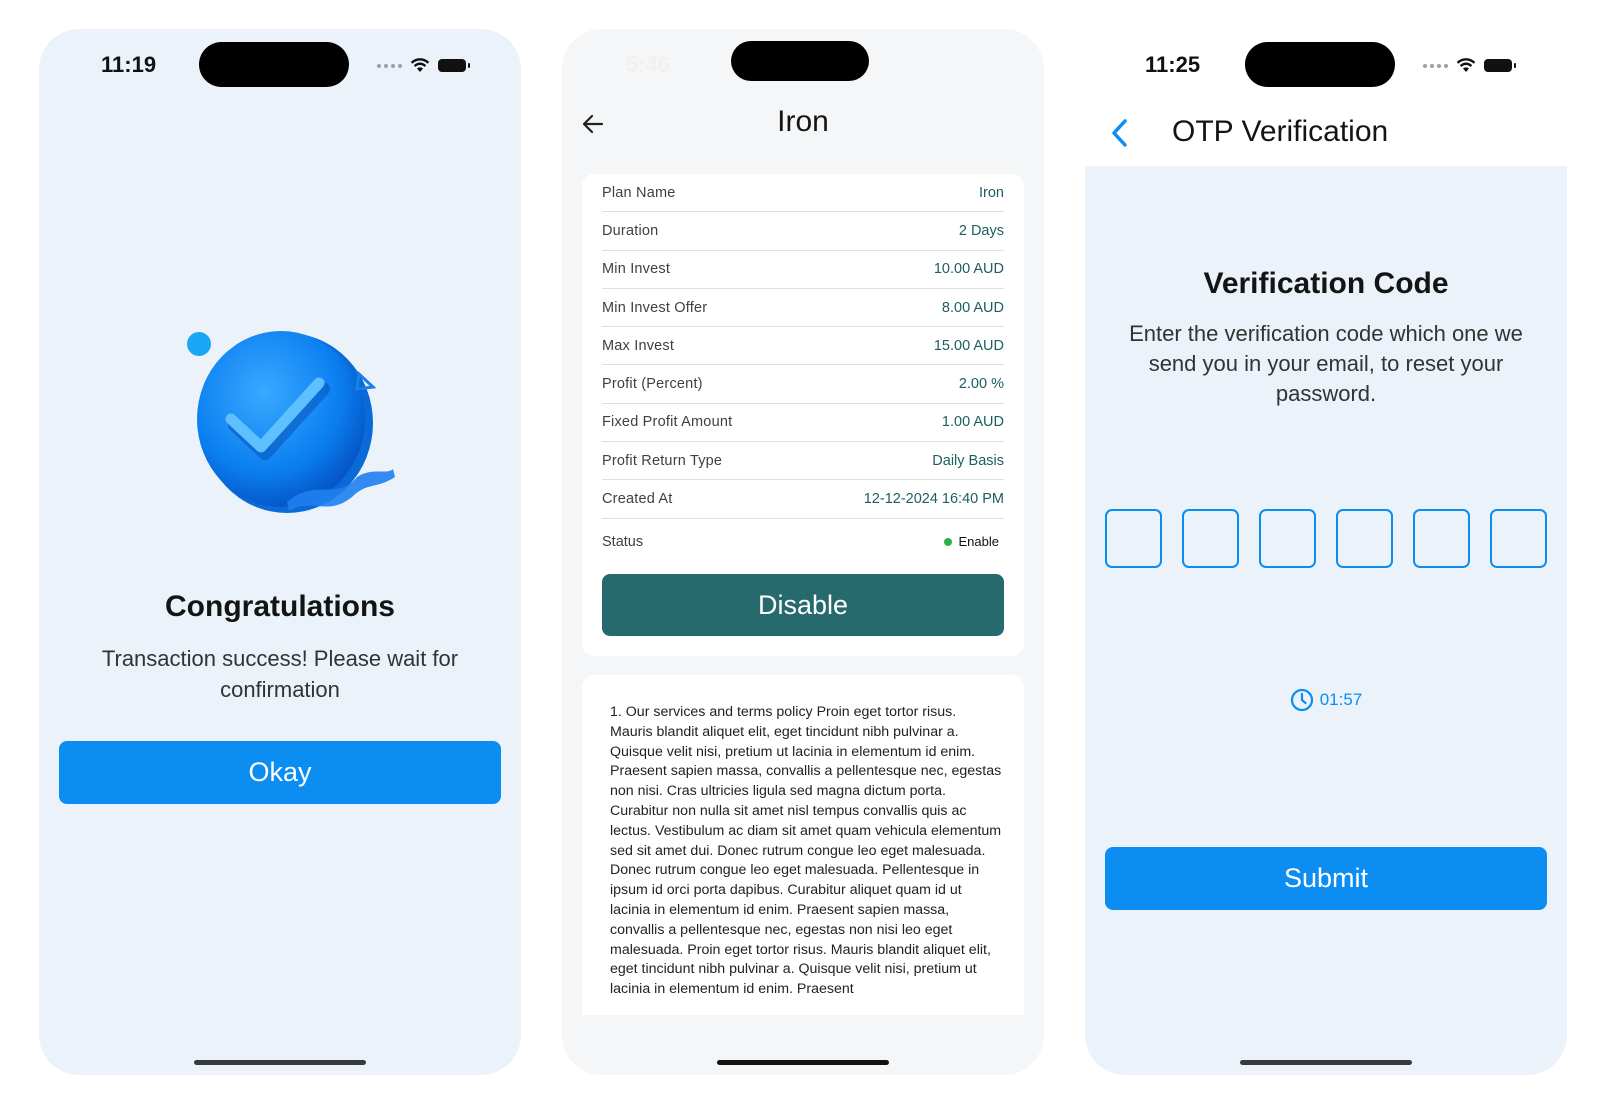 The image size is (1600, 1095). I want to click on otp-input-group, so click(1326, 538).